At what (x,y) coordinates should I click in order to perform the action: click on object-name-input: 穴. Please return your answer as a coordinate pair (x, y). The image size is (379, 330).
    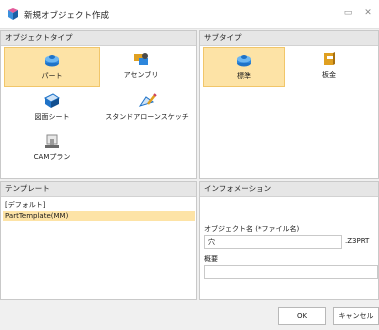
    Looking at the image, I should click on (273, 242).